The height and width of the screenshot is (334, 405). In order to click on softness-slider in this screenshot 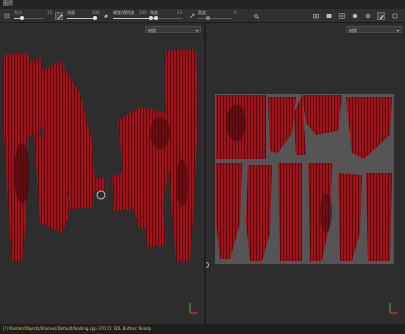, I will do `click(133, 18)`.